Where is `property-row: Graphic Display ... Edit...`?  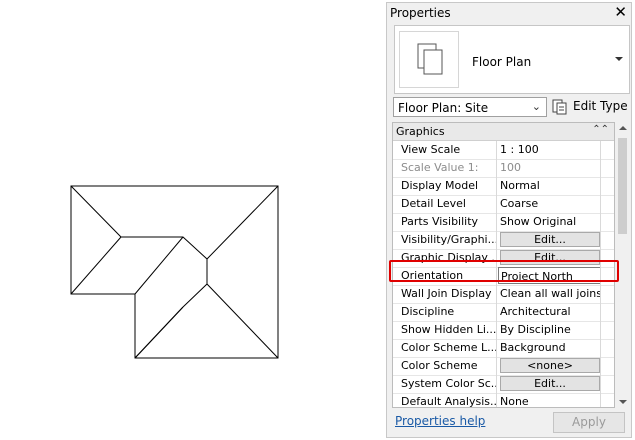 property-row: Graphic Display ... Edit... is located at coordinates (503, 258).